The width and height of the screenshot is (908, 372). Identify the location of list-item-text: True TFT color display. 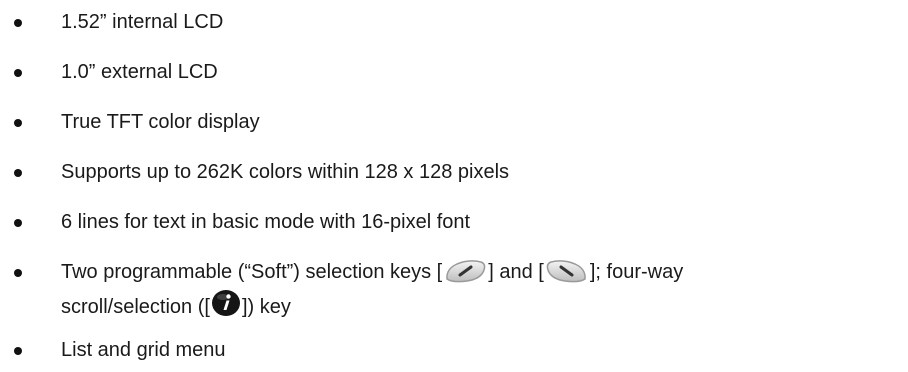
(160, 122).